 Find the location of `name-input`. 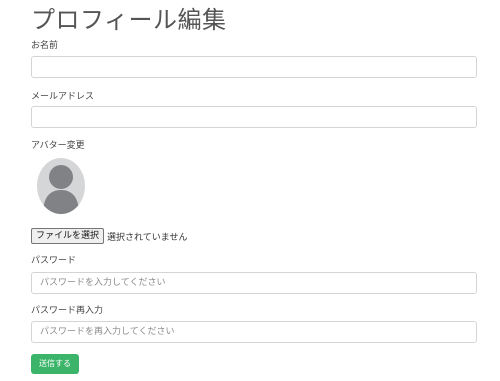

name-input is located at coordinates (254, 67).